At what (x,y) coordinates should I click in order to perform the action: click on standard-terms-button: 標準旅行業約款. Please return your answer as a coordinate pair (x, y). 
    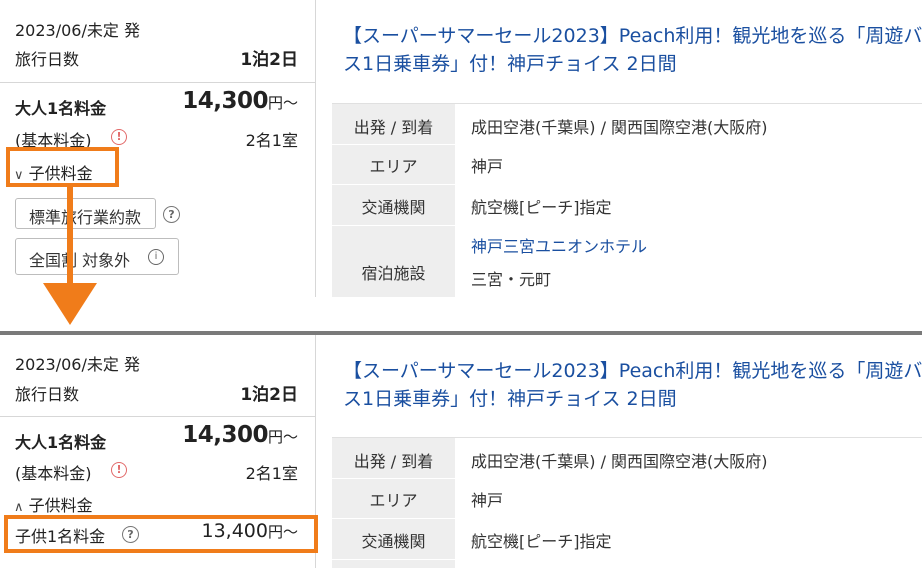
    Looking at the image, I should click on (85, 213).